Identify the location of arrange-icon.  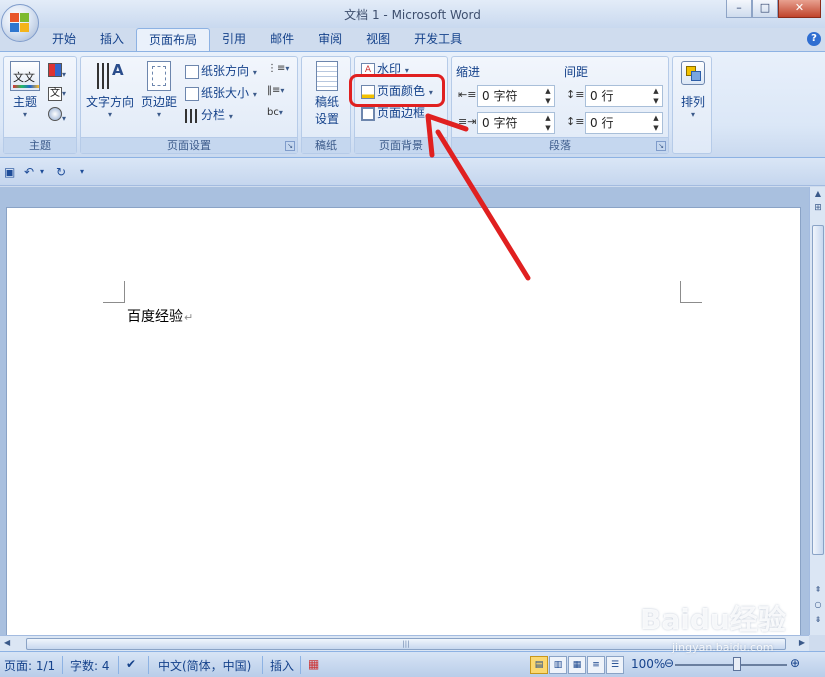
(693, 73).